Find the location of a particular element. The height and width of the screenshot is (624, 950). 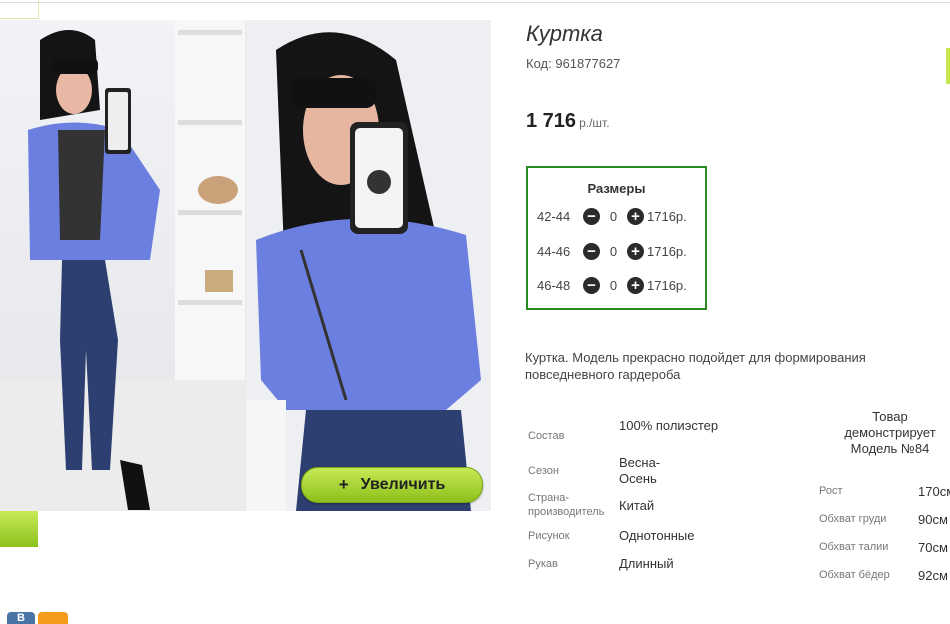

property-key: Сезон is located at coordinates (543, 471).